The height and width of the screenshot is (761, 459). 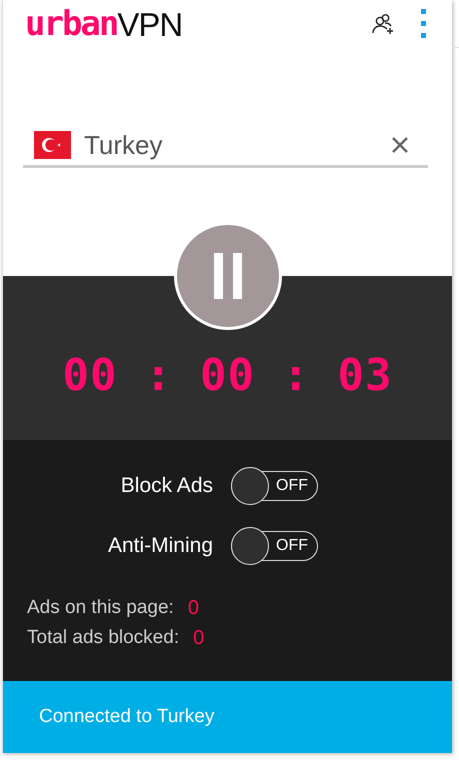 I want to click on close-icon, so click(x=400, y=145).